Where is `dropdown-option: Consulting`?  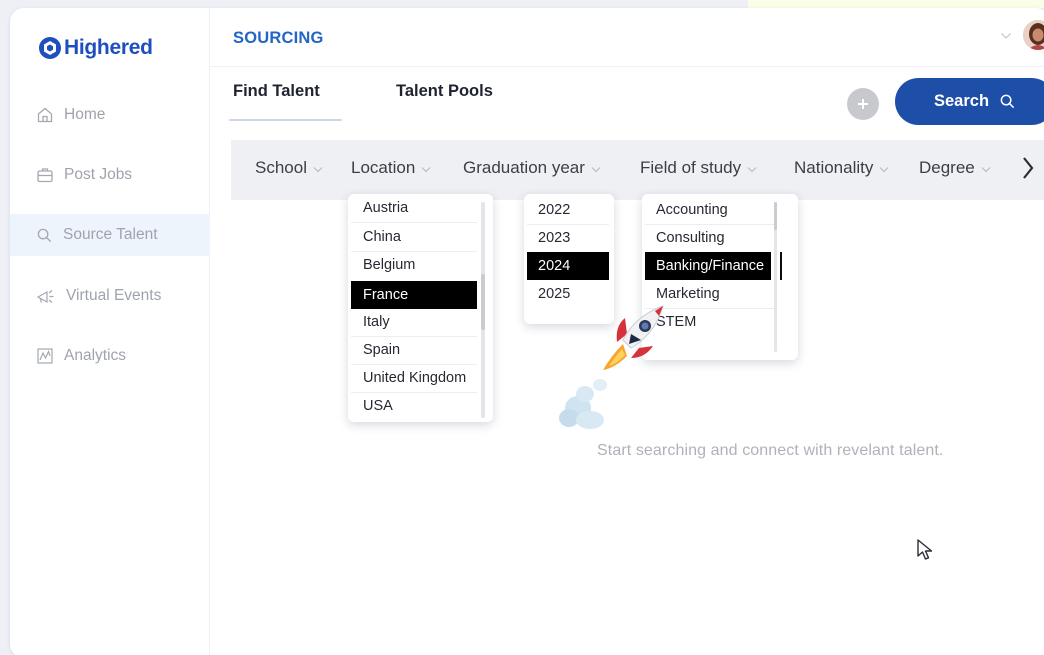
dropdown-option: Consulting is located at coordinates (710, 238).